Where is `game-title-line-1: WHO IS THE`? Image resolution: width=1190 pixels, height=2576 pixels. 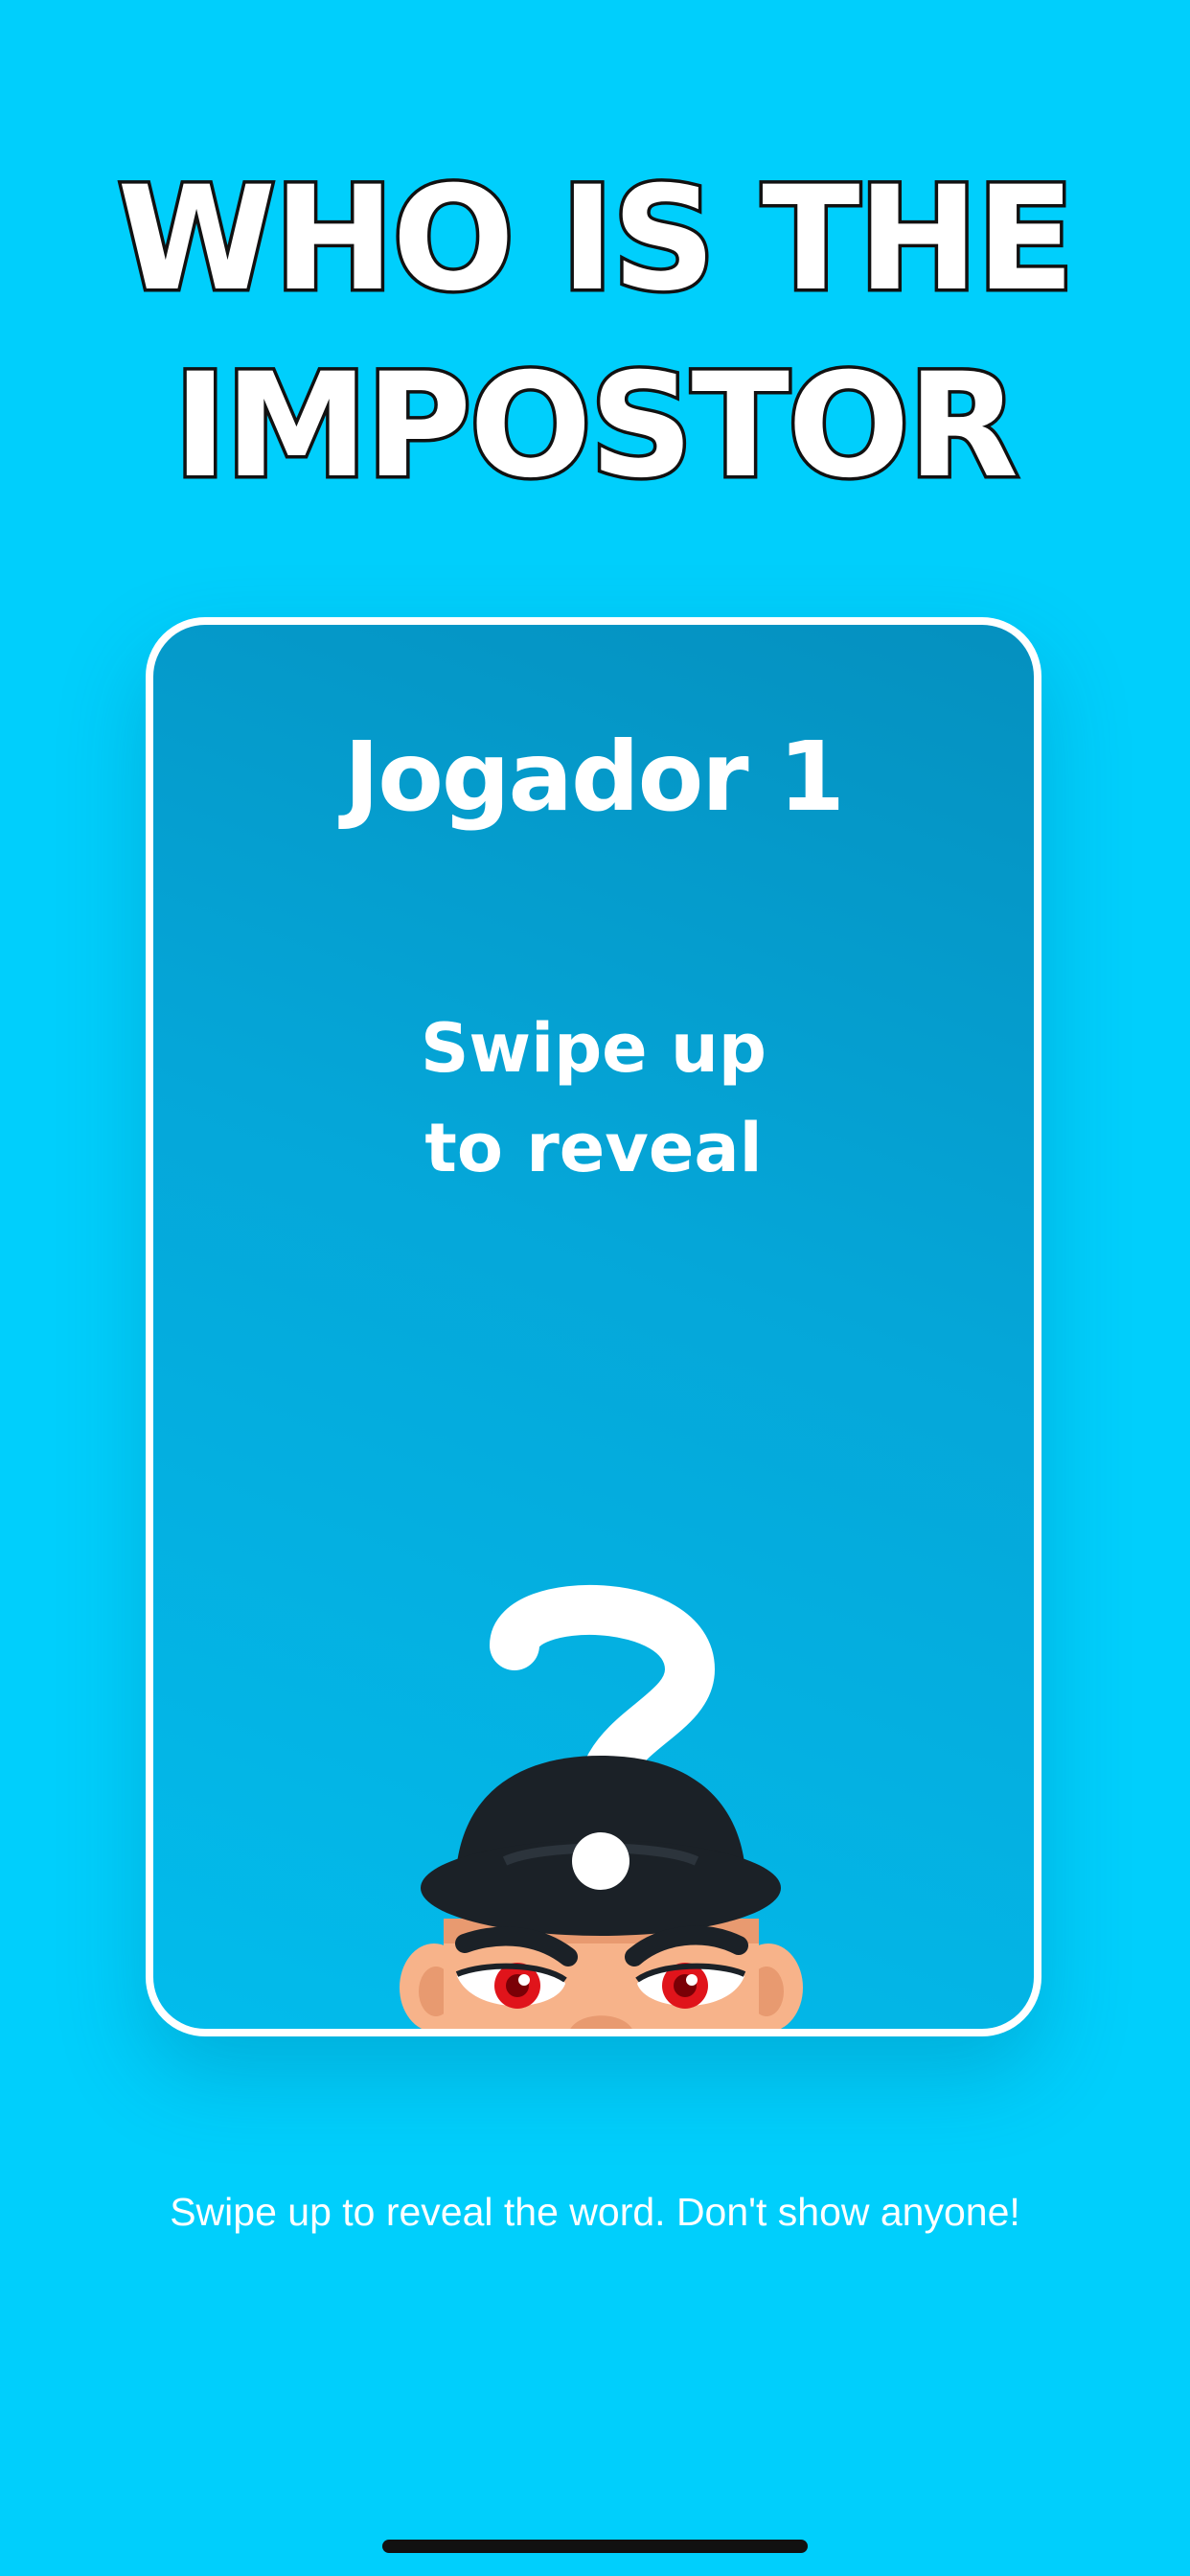
game-title-line-1: WHO IS THE is located at coordinates (596, 239).